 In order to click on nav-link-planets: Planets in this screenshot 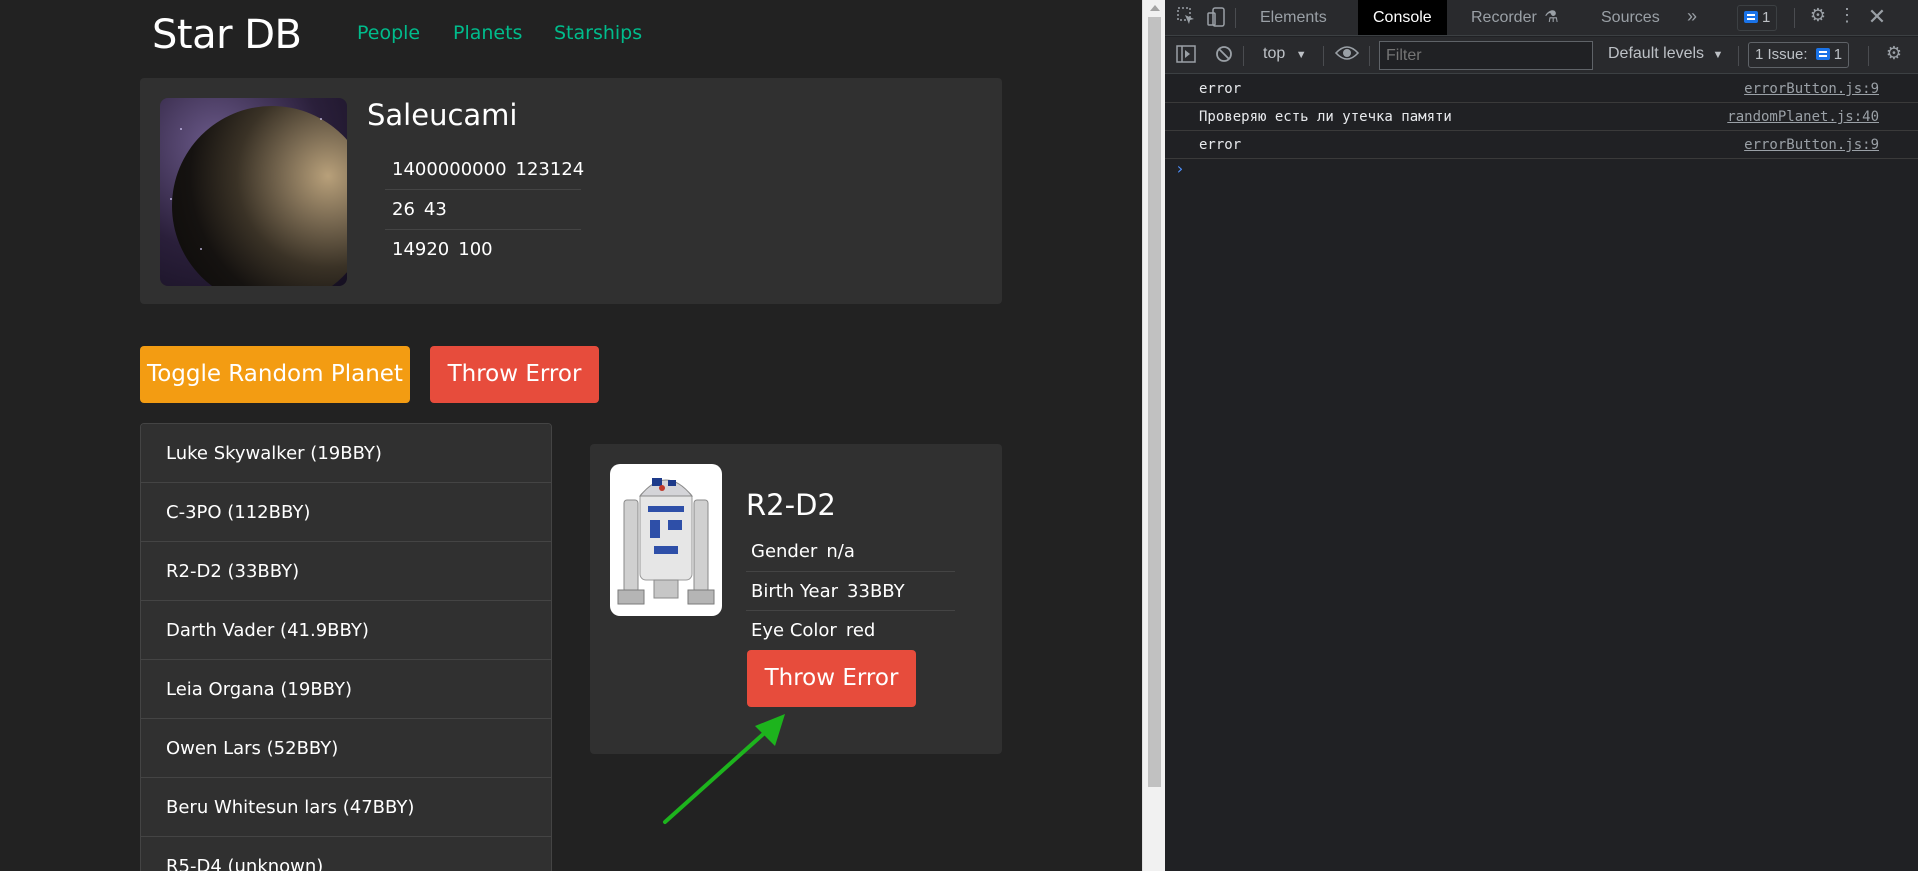, I will do `click(487, 33)`.